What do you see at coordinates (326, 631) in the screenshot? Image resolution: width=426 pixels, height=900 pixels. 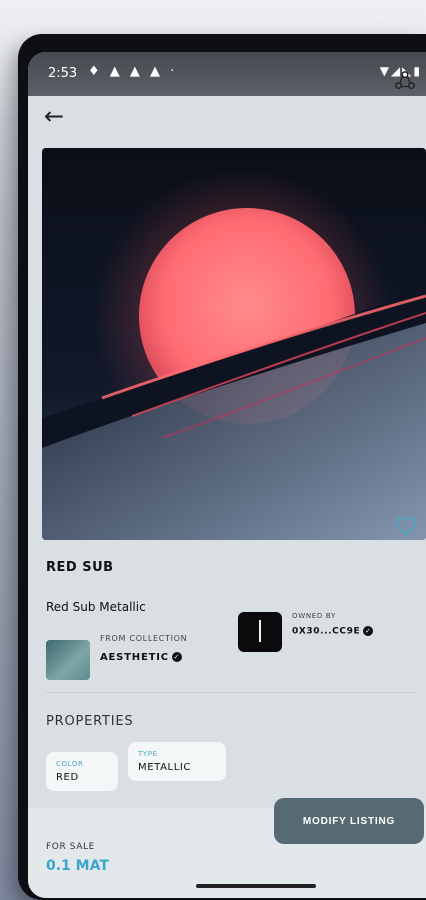 I see `owner-name-text: 0X30...CC9E` at bounding box center [326, 631].